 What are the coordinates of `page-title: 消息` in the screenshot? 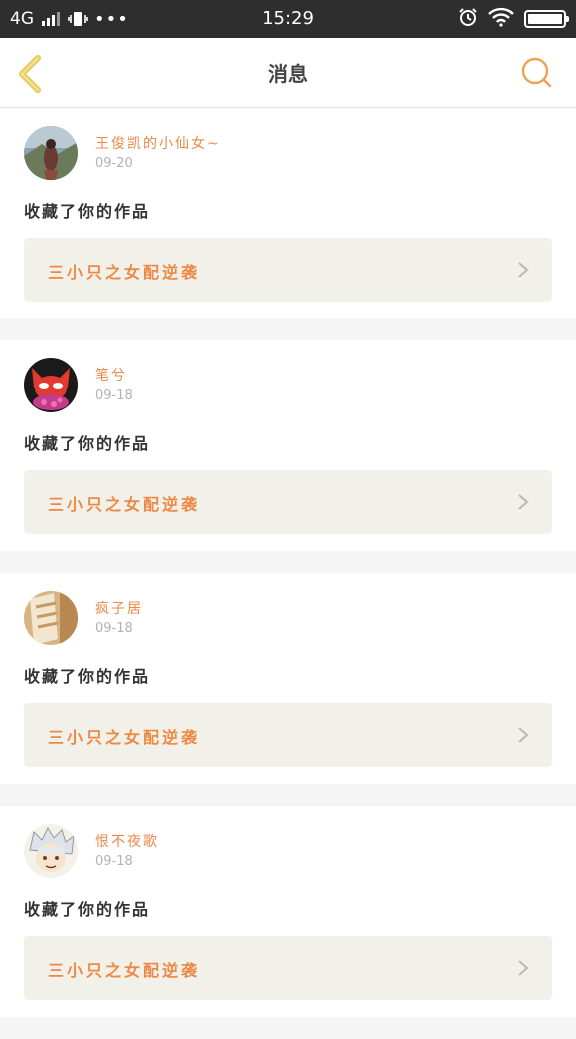 It's located at (288, 74).